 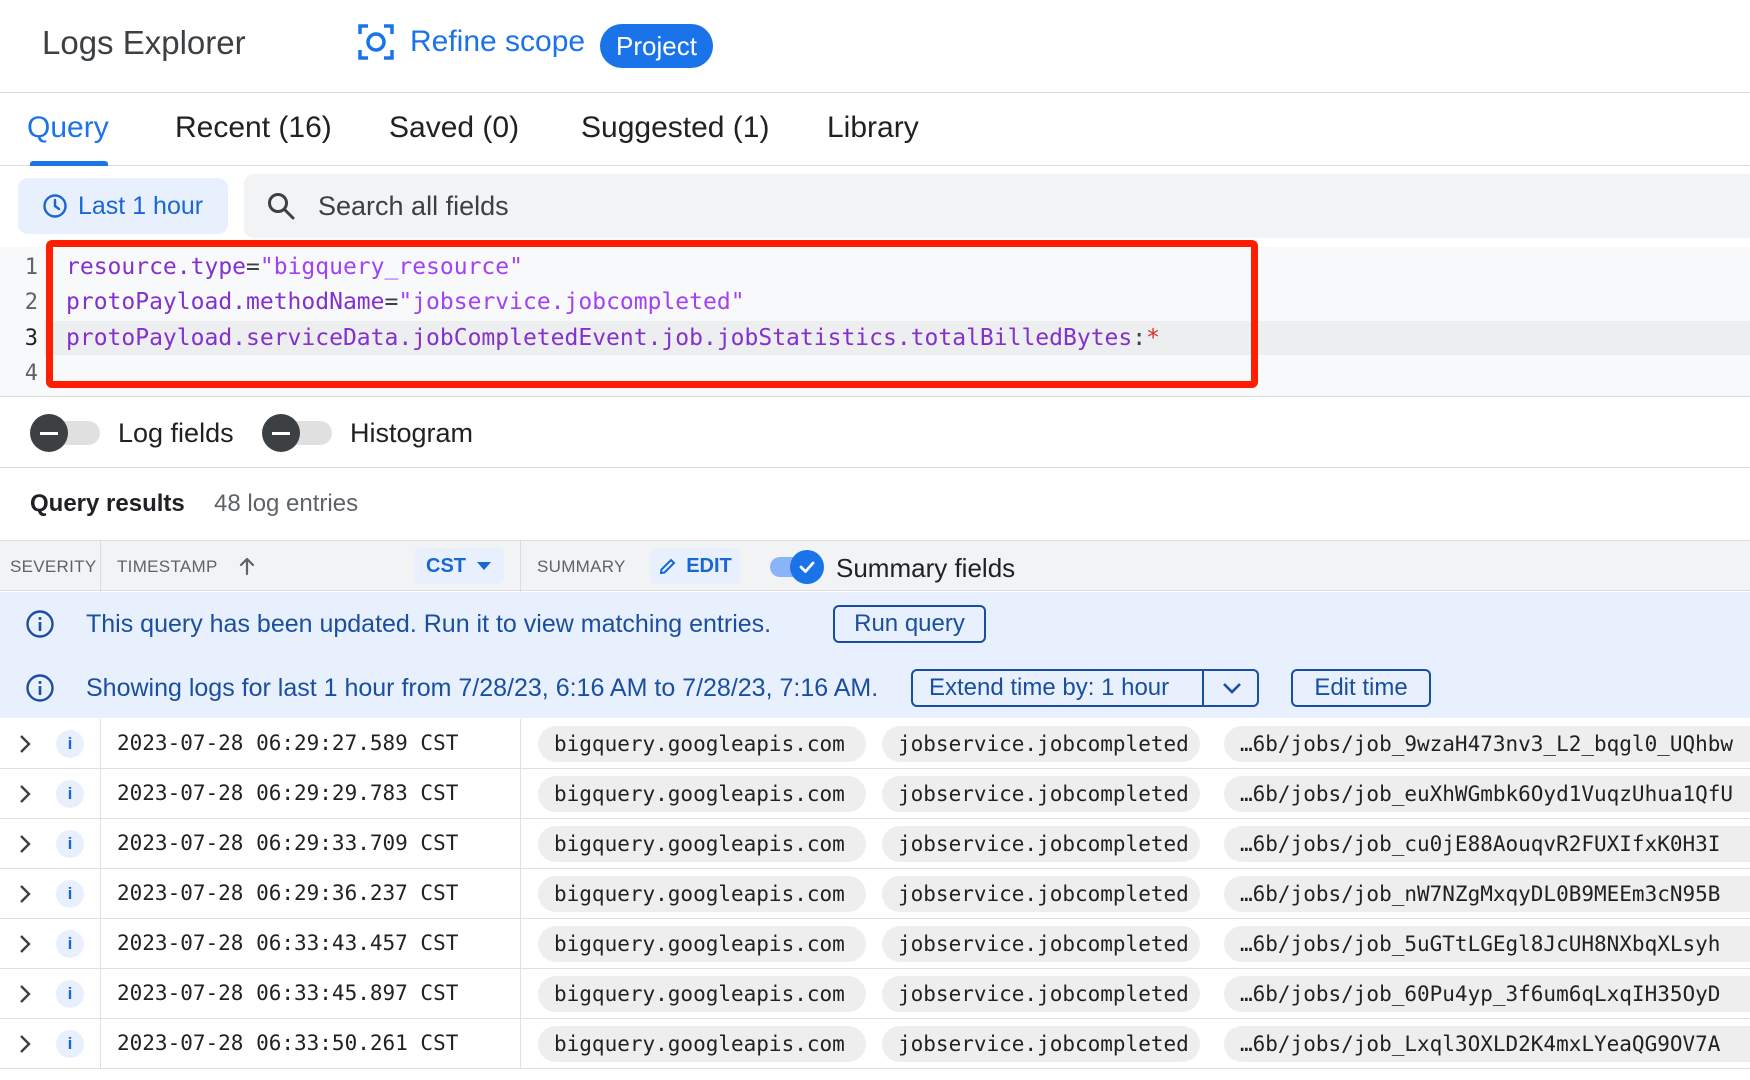 I want to click on time-range-label: Last 1 hour, so click(x=141, y=205).